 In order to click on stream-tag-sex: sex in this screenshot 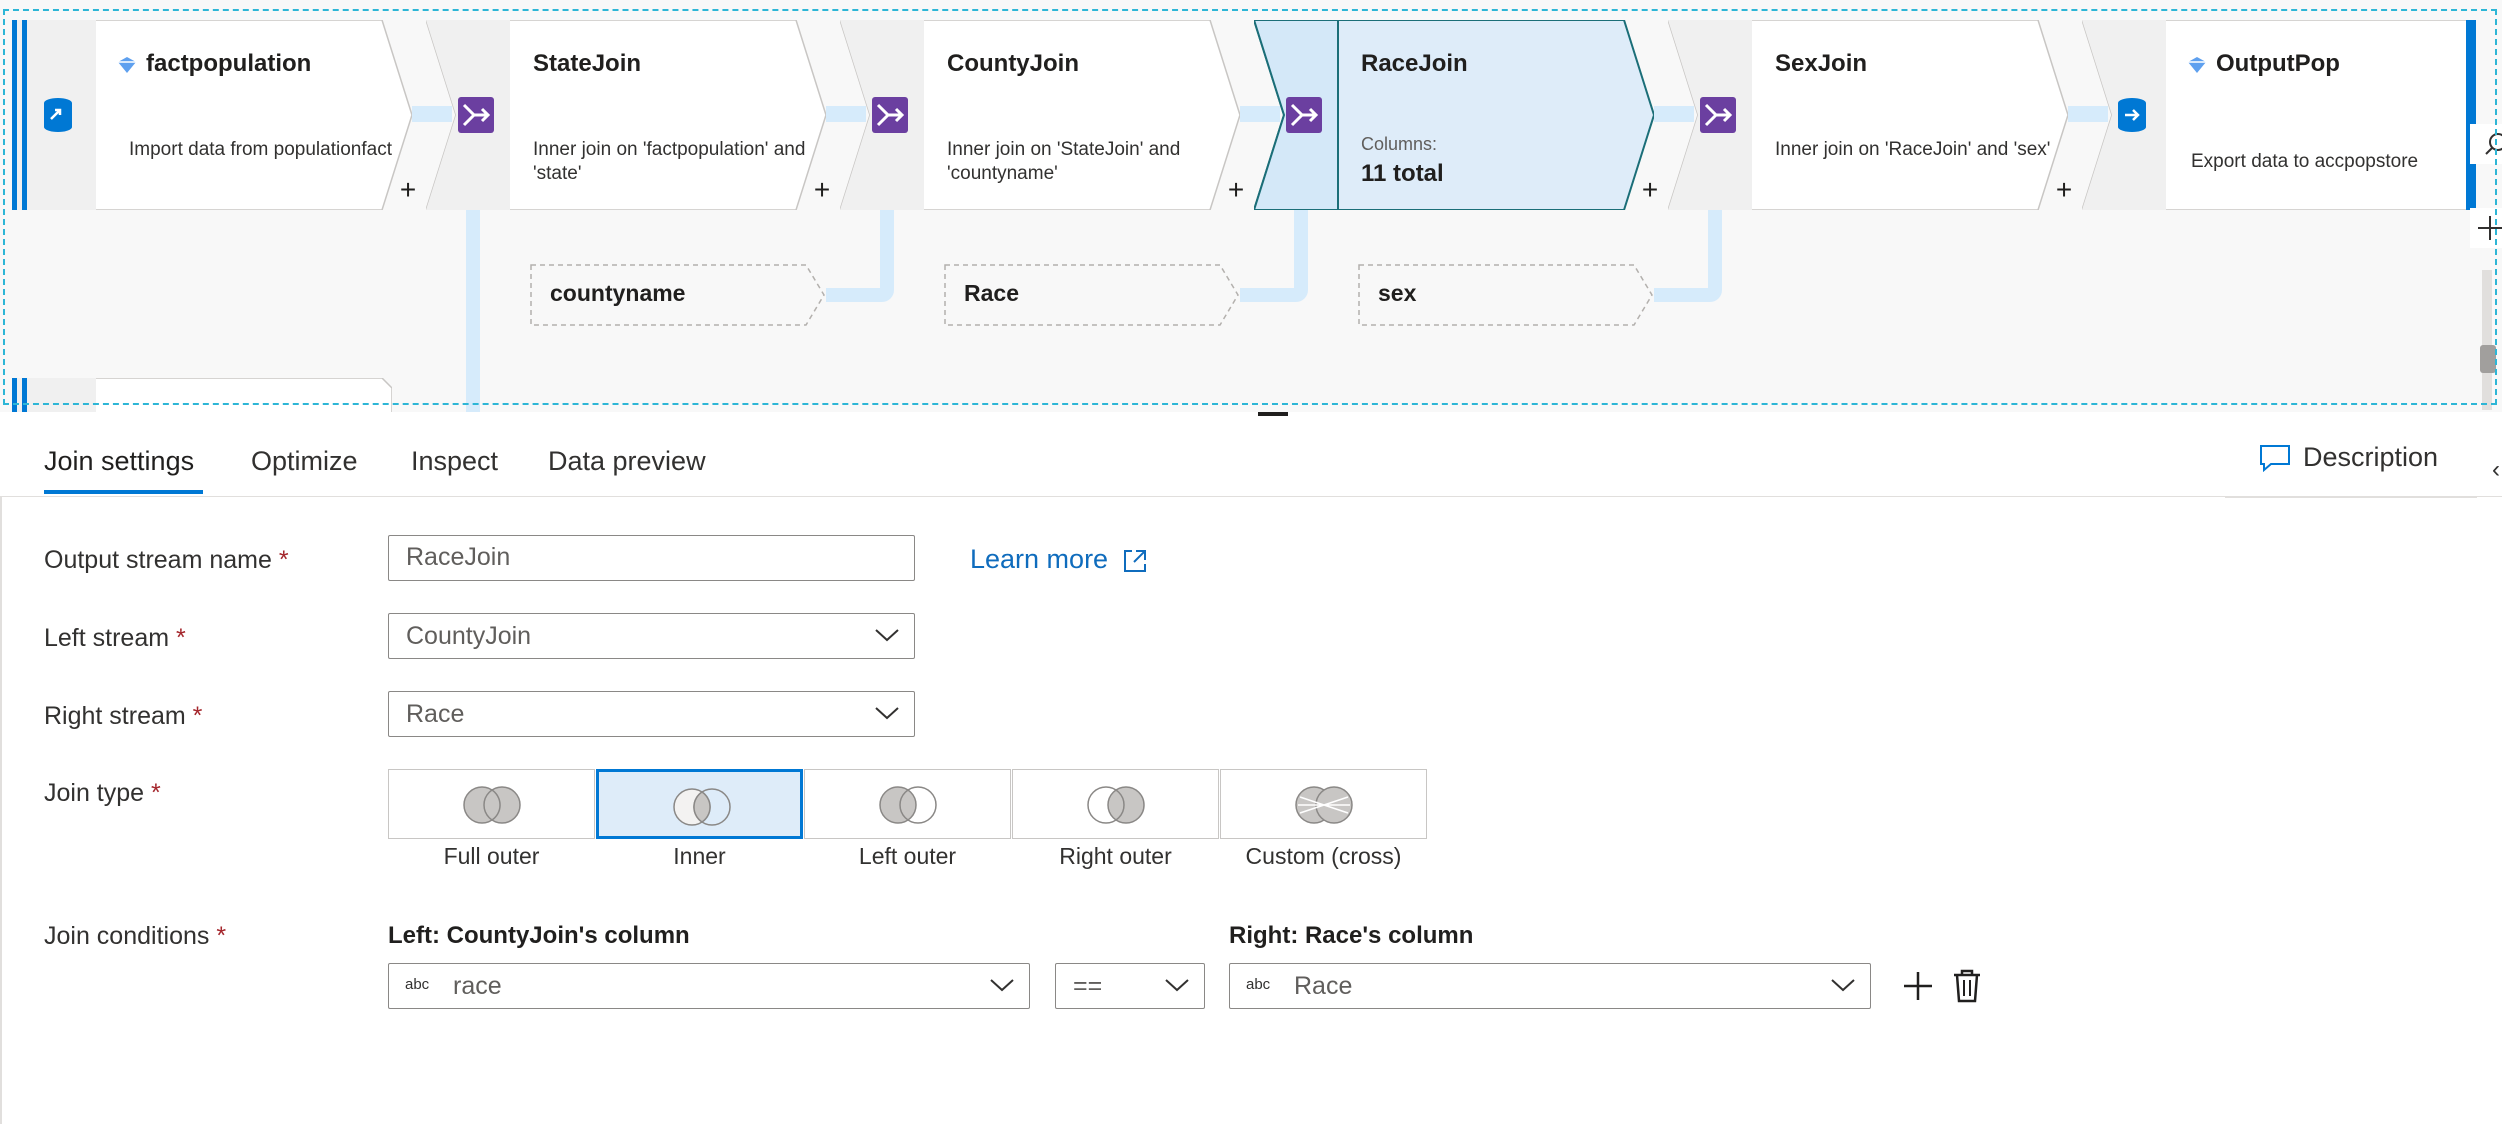, I will do `click(1506, 295)`.